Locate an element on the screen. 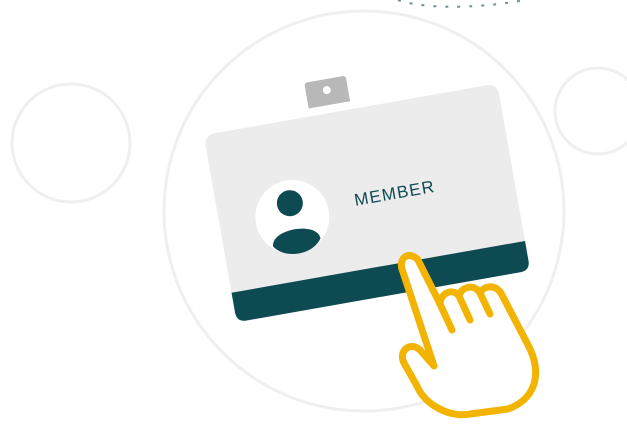  top-arc-fragment is located at coordinates (461, 4).